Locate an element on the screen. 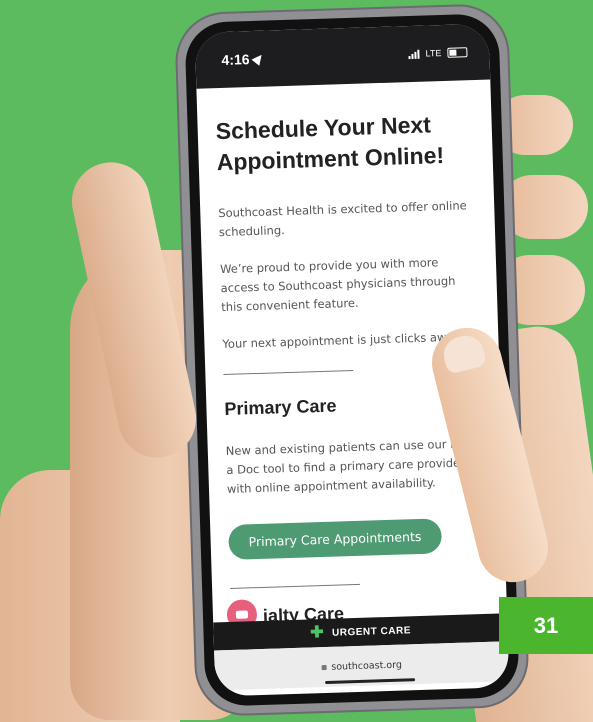  urgent-care-label: URGENT CARE is located at coordinates (371, 631).